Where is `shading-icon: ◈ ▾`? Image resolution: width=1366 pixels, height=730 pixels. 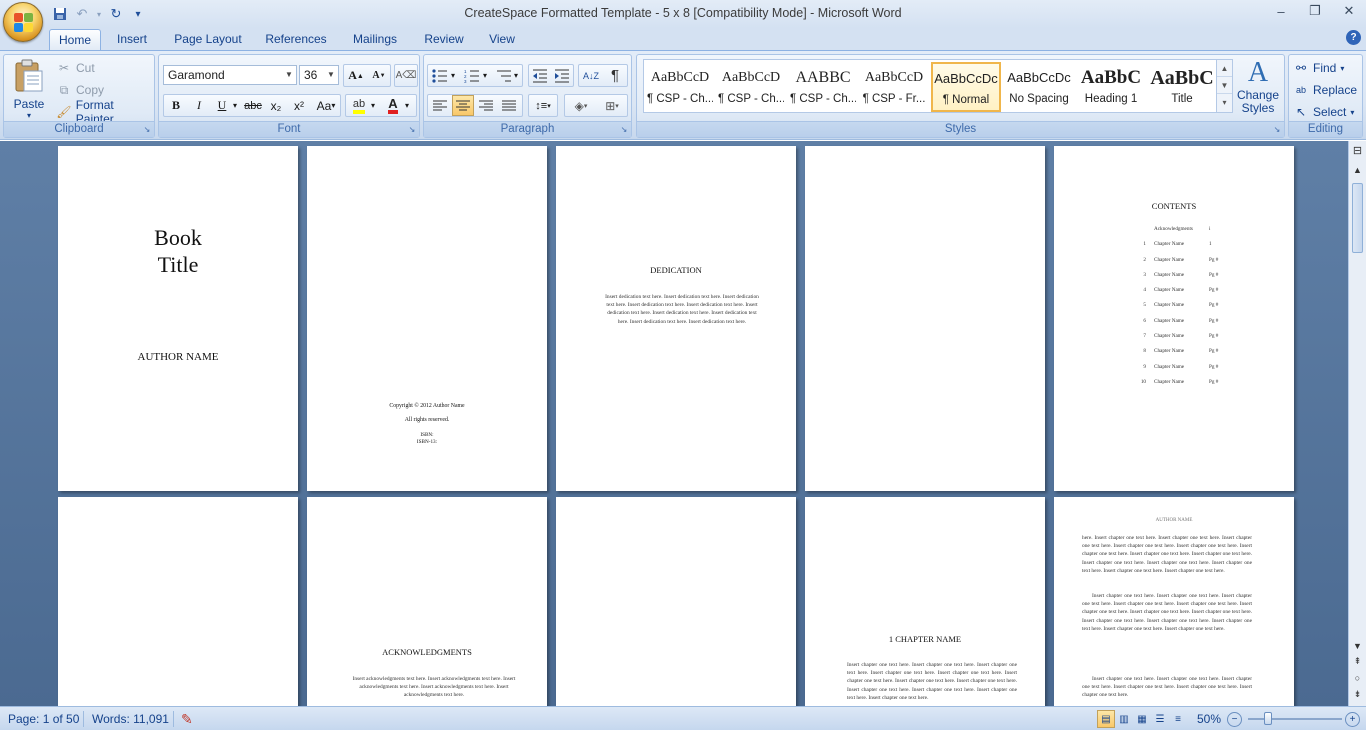 shading-icon: ◈ ▾ is located at coordinates (581, 105).